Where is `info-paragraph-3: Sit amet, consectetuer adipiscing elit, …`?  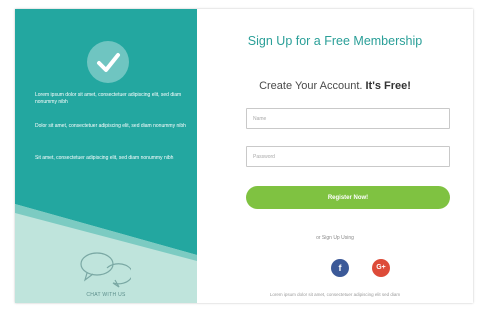
info-paragraph-3: Sit amet, consectetuer adipiscing elit, … is located at coordinates (104, 158).